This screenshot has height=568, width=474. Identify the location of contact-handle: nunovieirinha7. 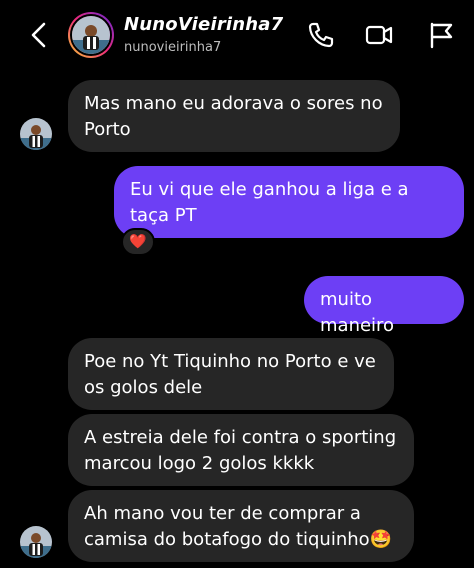
(173, 47).